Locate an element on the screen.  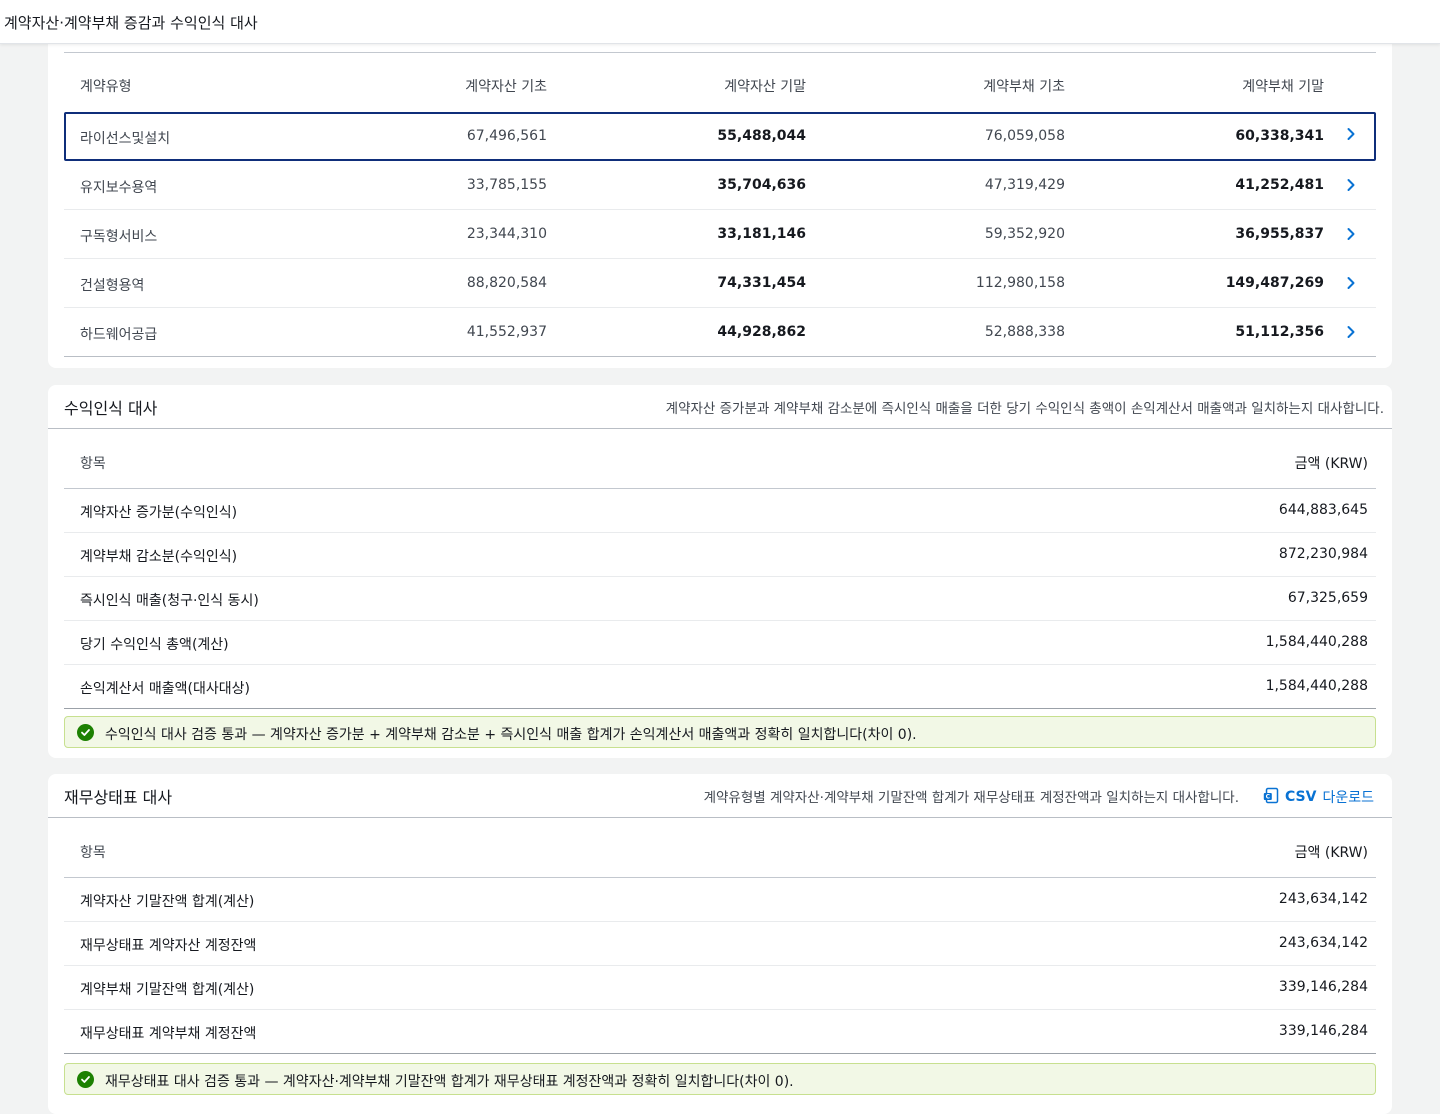
row-label: 계약부채 감소분(수익인식) is located at coordinates (159, 557).